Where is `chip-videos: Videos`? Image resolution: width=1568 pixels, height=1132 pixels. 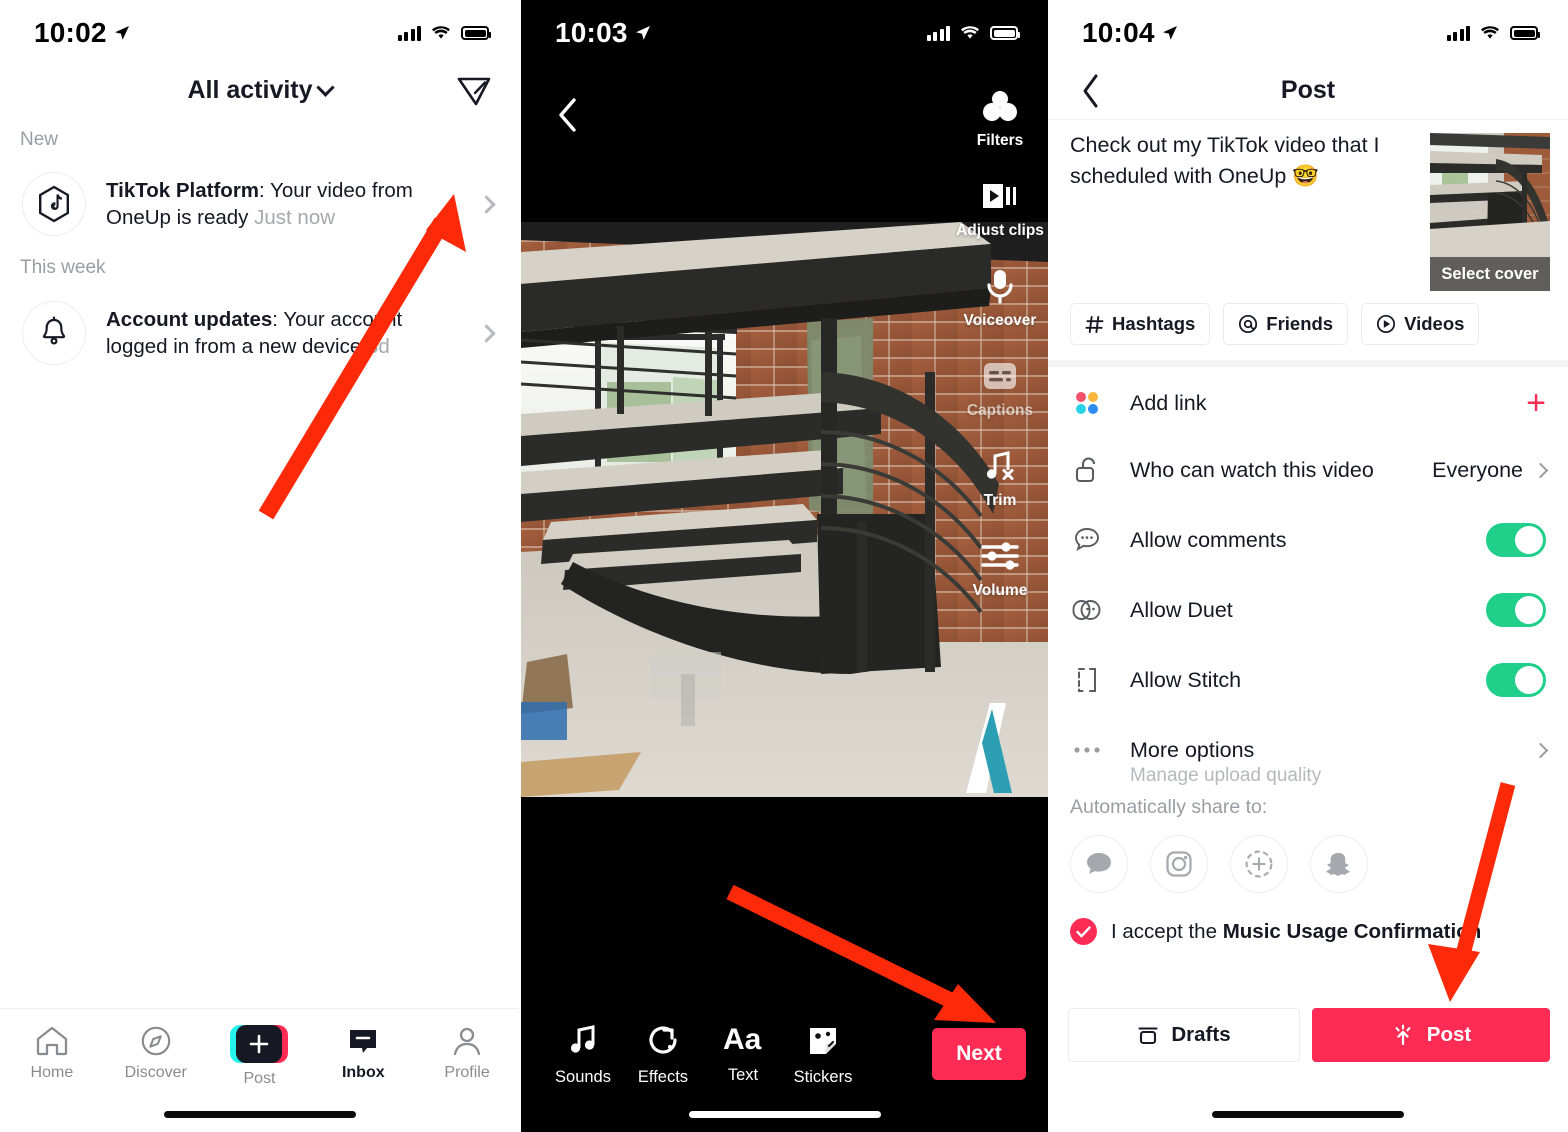
chip-videos: Videos is located at coordinates (1420, 324).